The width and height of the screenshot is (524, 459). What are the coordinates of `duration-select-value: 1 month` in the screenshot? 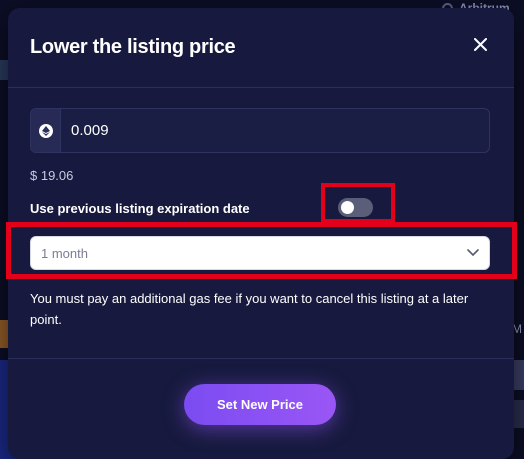 It's located at (64, 253).